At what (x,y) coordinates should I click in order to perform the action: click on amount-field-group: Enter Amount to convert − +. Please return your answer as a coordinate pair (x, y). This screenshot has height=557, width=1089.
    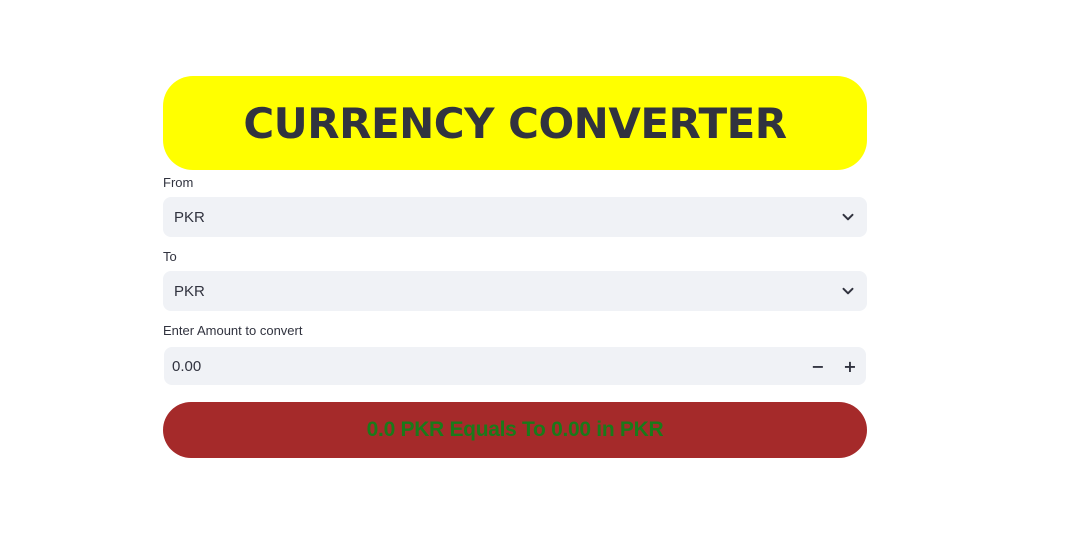
    Looking at the image, I should click on (515, 354).